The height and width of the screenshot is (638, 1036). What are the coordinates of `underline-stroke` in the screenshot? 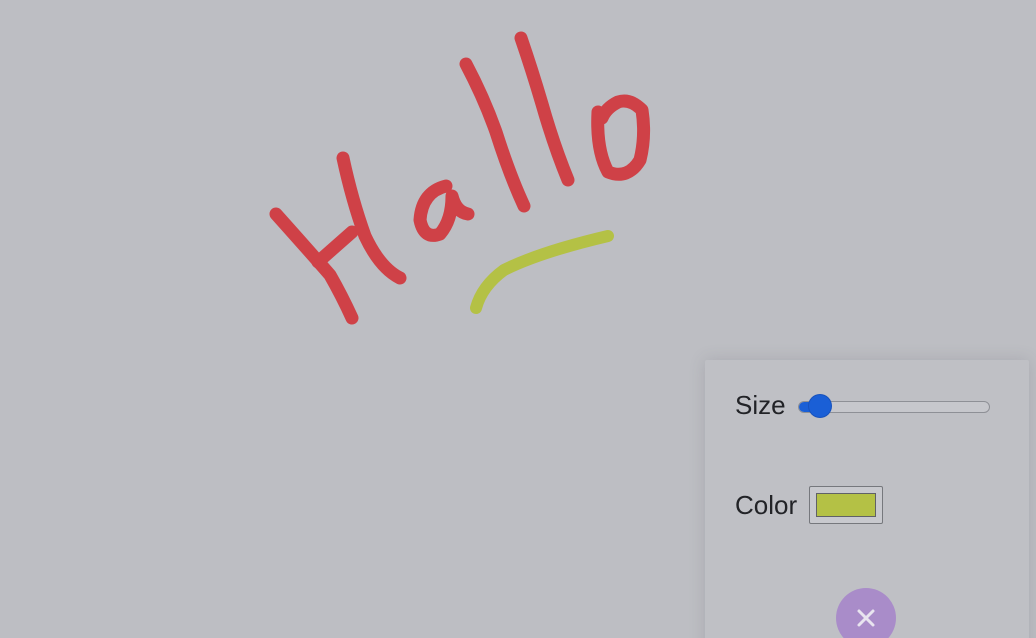 It's located at (542, 272).